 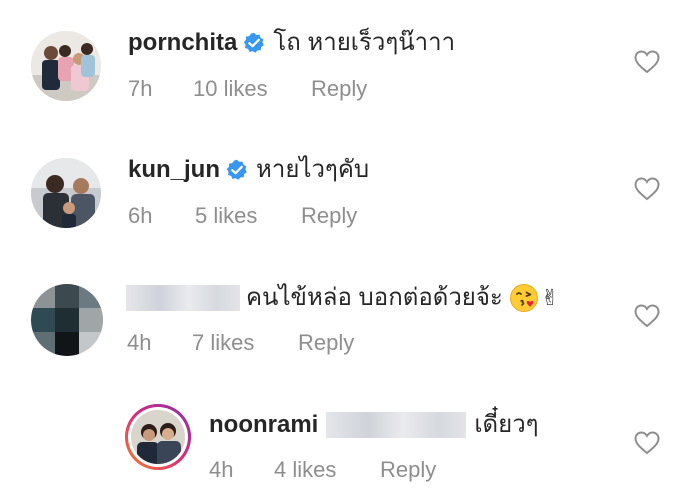 I want to click on comment-time: 6h, so click(x=161, y=216).